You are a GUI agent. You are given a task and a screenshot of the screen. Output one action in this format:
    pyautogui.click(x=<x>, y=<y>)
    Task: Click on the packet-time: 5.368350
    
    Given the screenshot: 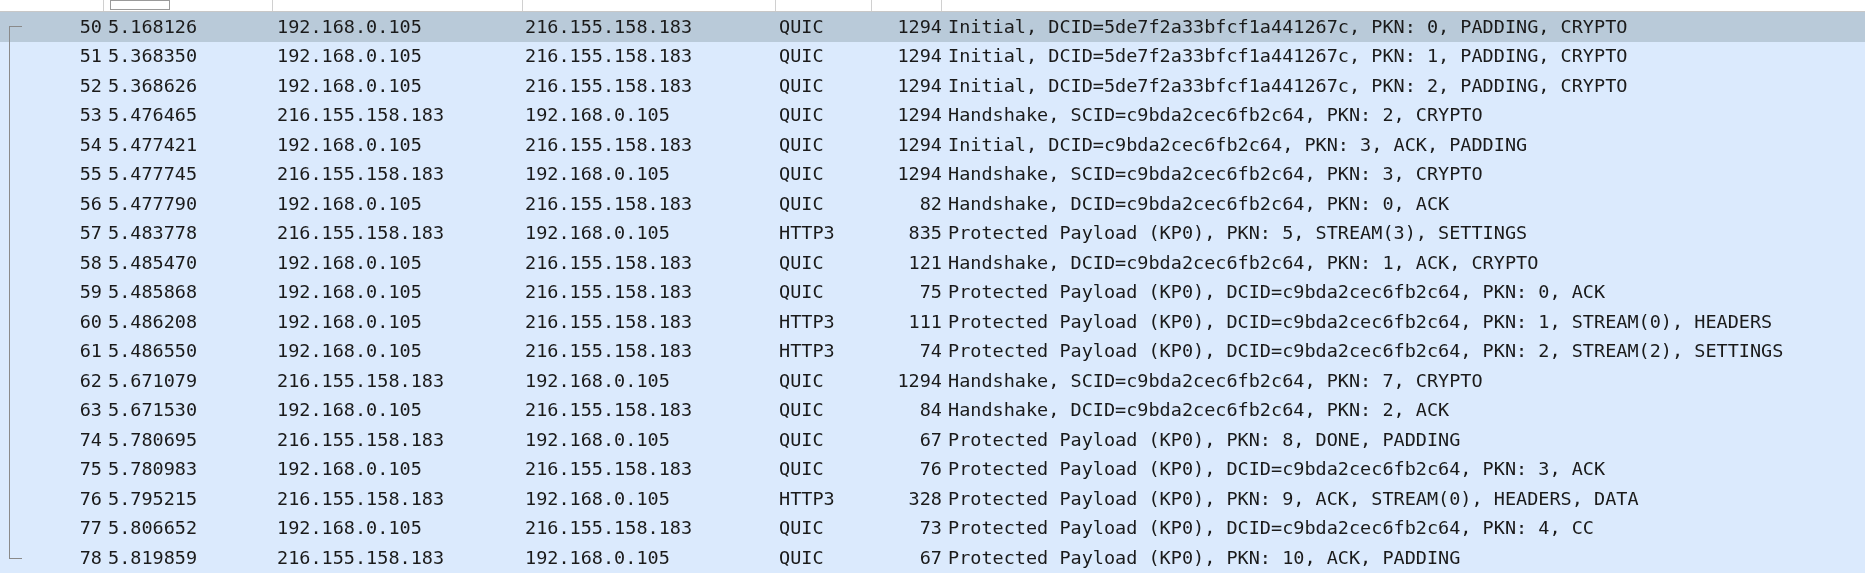 What is the action you would take?
    pyautogui.click(x=153, y=56)
    